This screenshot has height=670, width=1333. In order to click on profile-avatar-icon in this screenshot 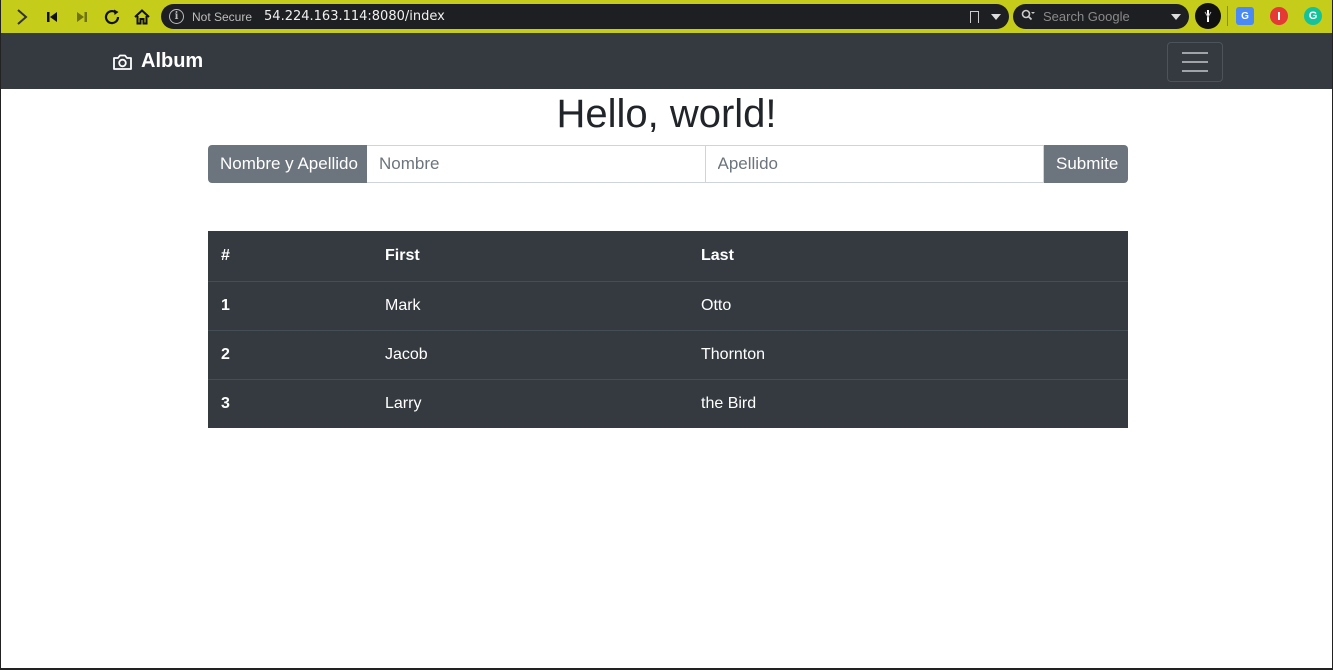, I will do `click(1208, 16)`.